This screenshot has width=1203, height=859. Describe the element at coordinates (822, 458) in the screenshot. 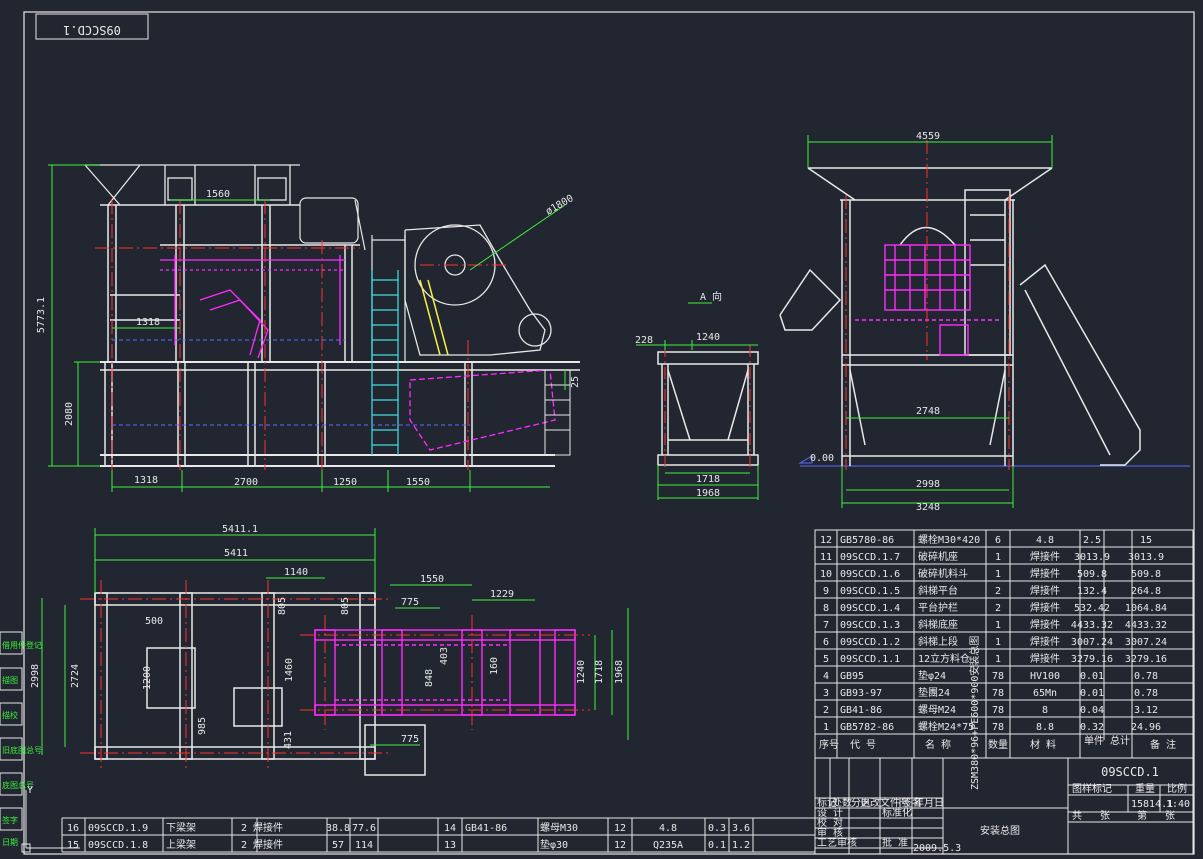

I see `elev-000: 0.00` at that location.